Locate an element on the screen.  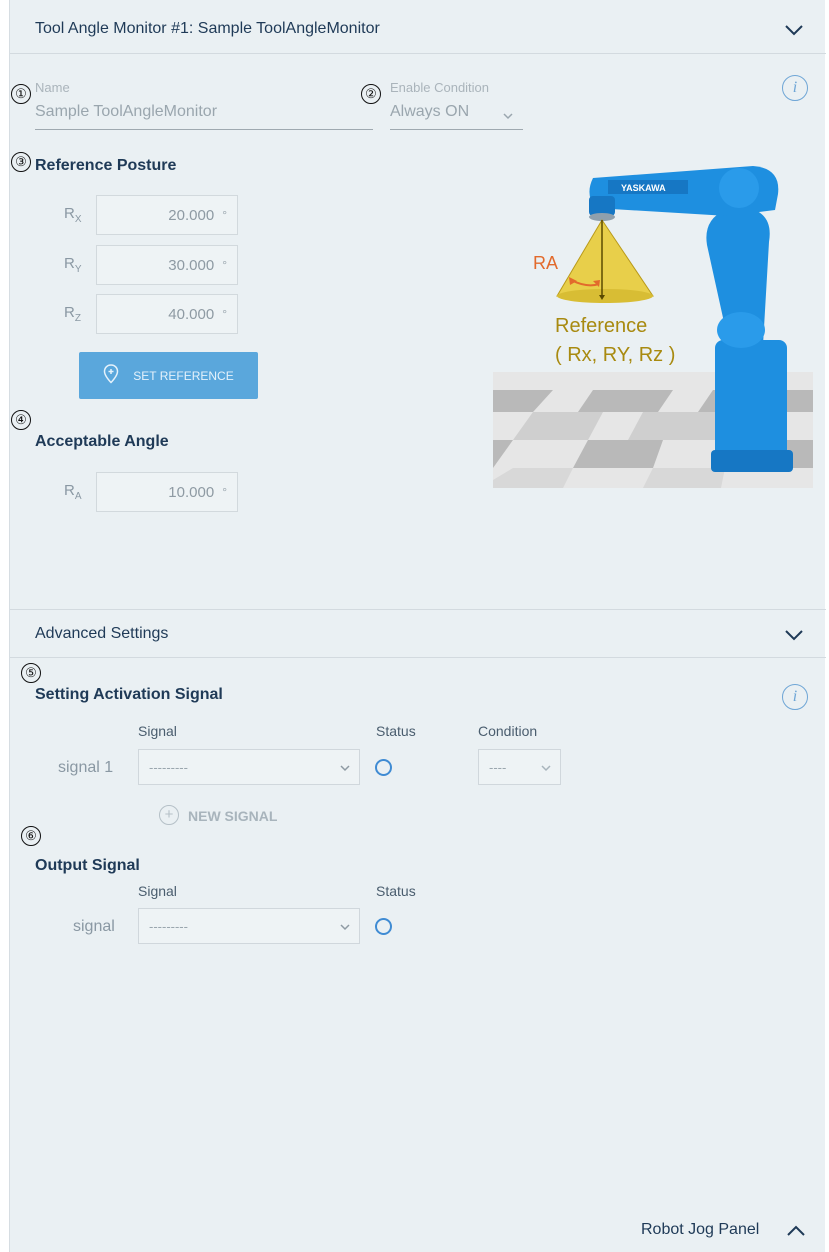
rx-unit: ° is located at coordinates (224, 215).